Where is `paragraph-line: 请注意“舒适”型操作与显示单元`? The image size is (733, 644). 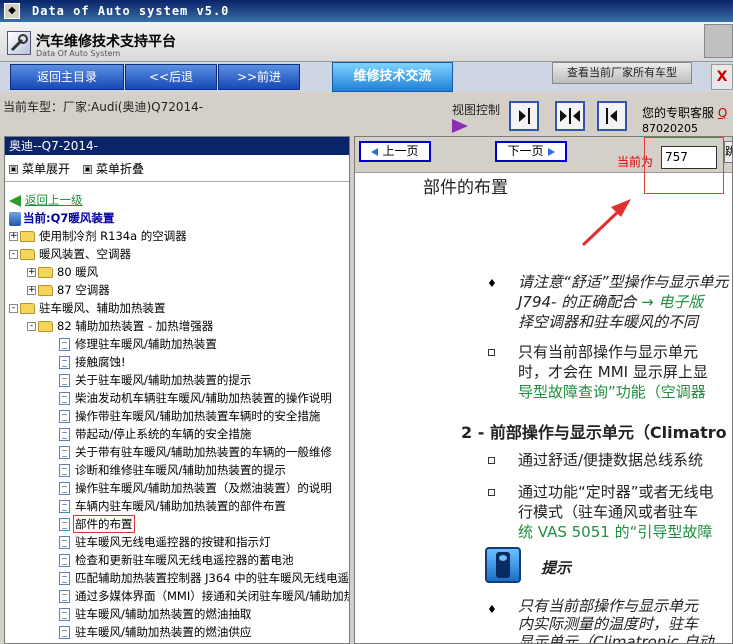
paragraph-line: 请注意“舒适”型操作与显示单元 is located at coordinates (623, 282).